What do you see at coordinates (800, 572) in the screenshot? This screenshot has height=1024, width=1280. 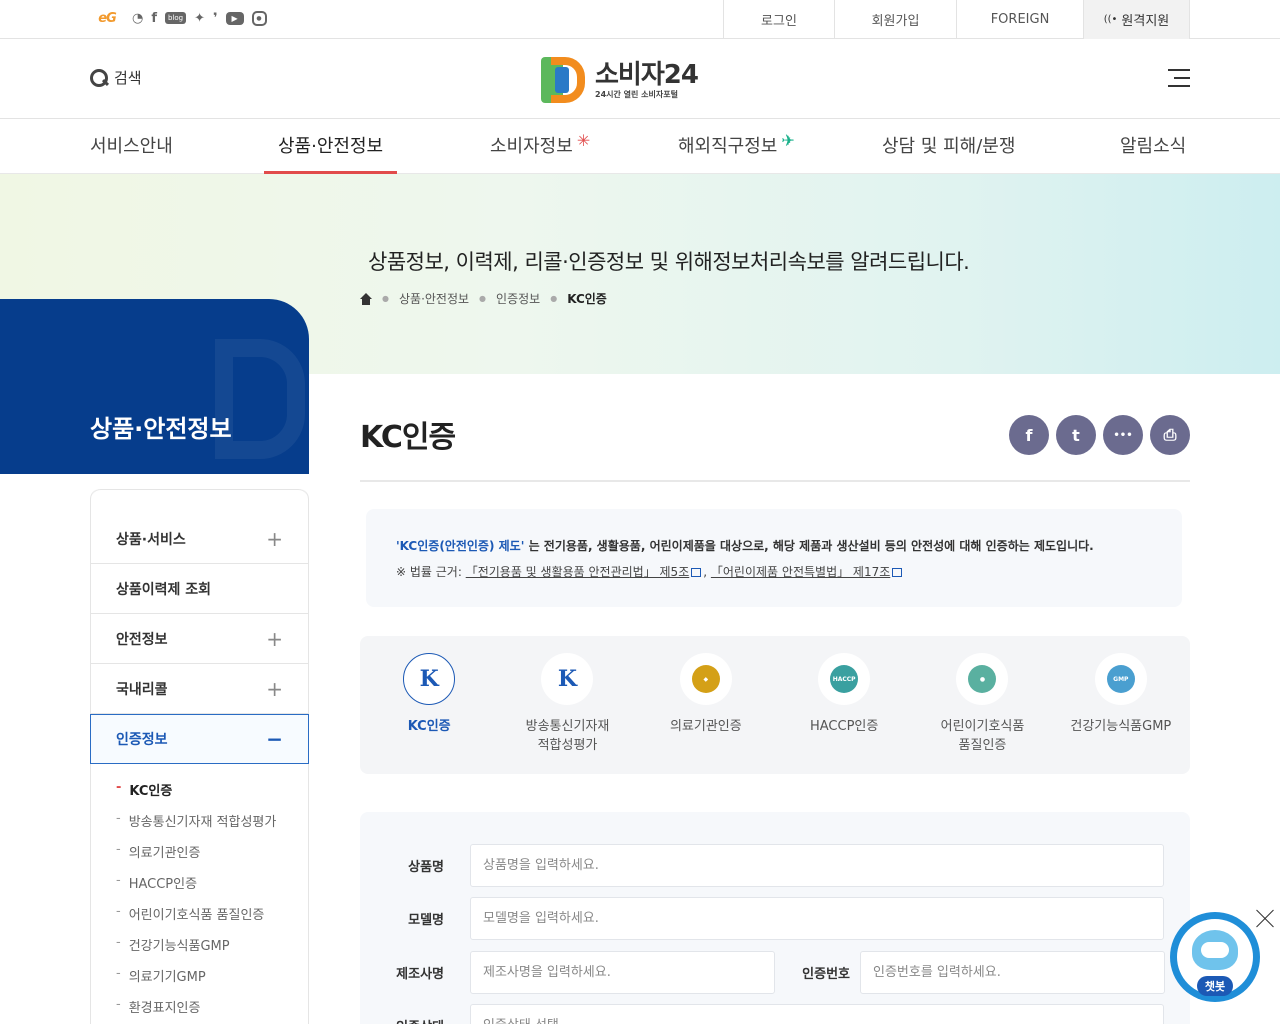 I see `law-link-2: 「어린이제품 안전특별법」 제17조` at bounding box center [800, 572].